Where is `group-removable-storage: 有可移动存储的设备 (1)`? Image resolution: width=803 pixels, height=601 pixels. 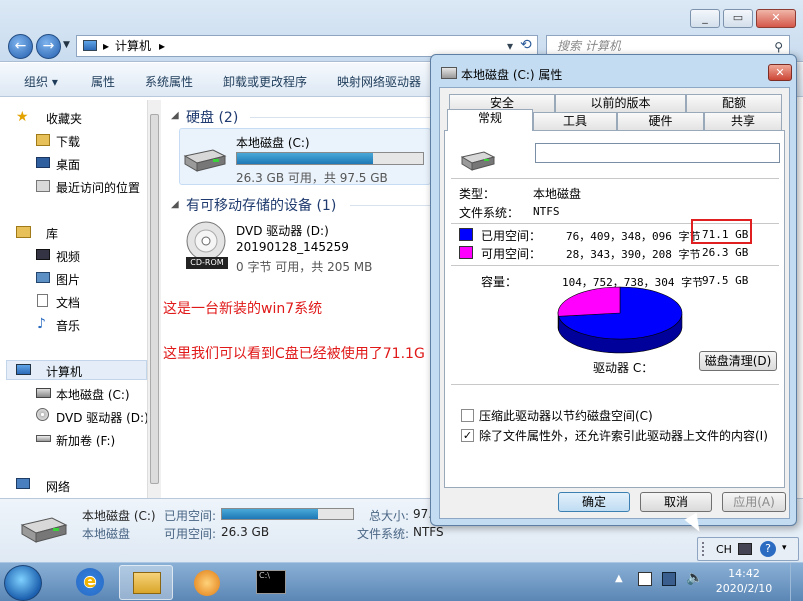
group-removable-storage: 有可移动存储的设备 (1) is located at coordinates (261, 205).